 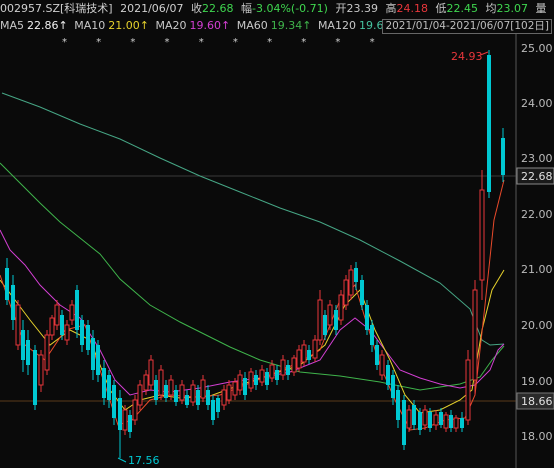 I want to click on low-value: 22.45, so click(x=462, y=8).